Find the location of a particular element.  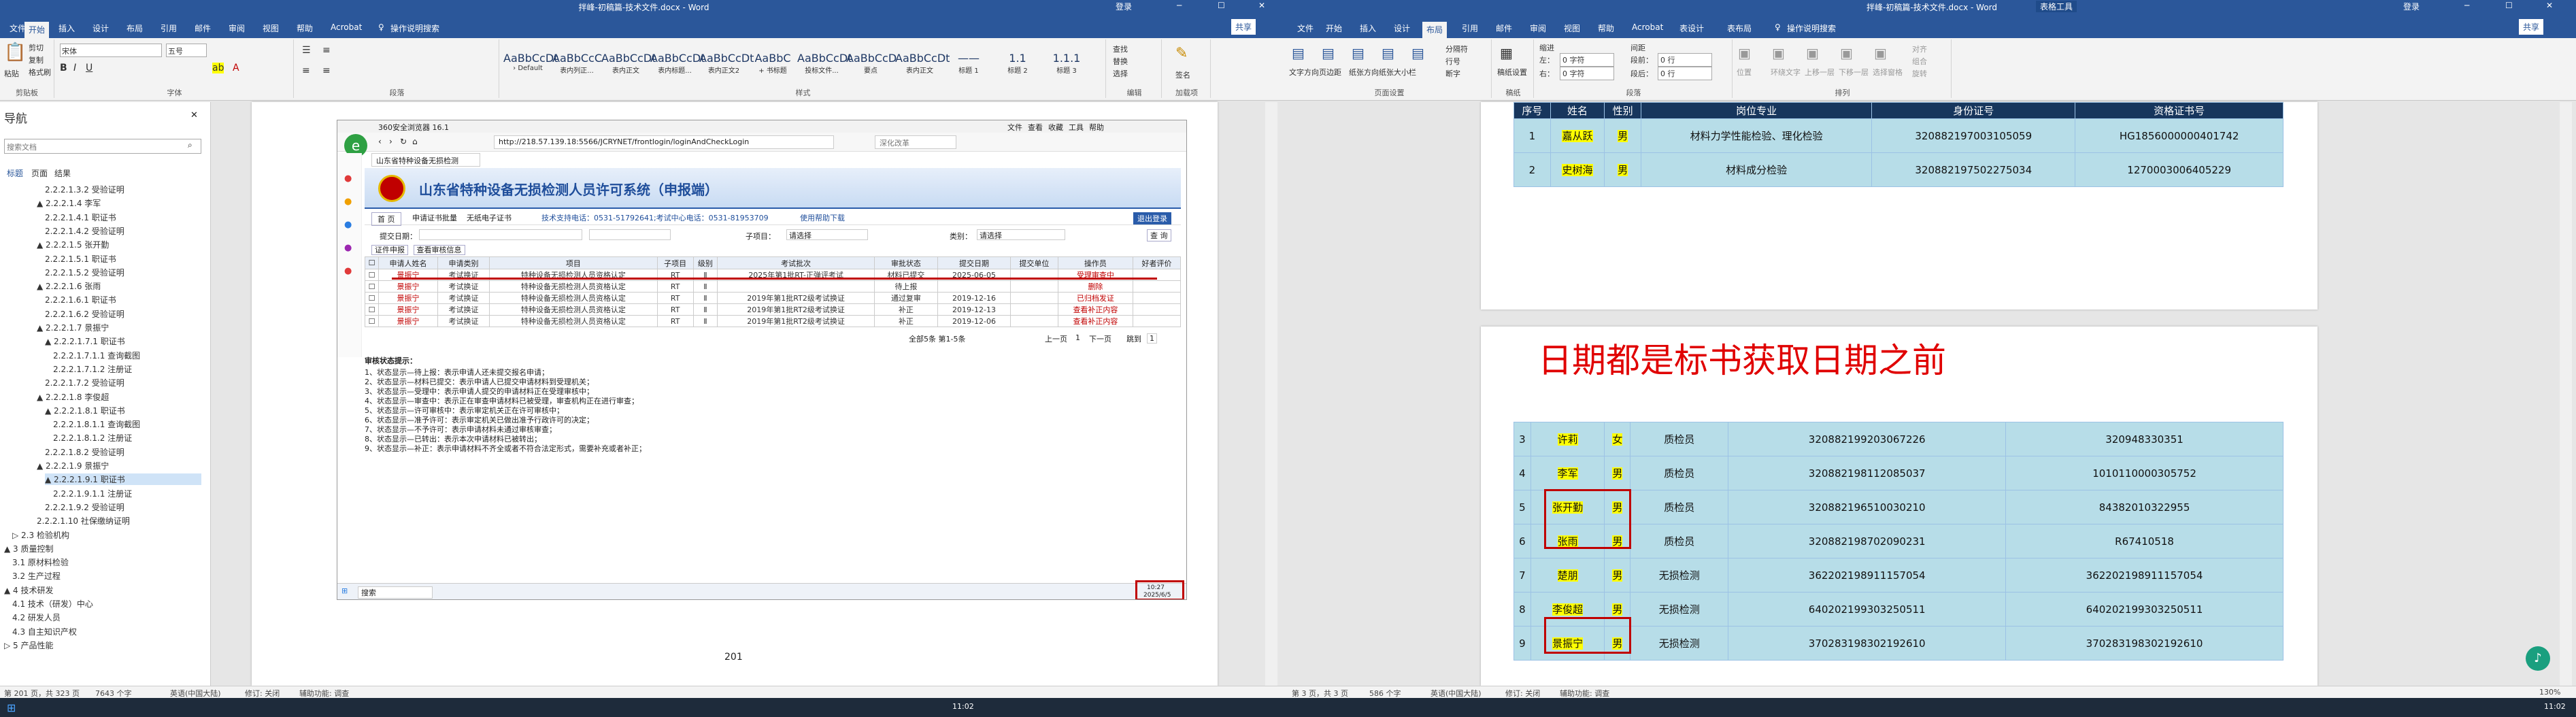

apply-date-input is located at coordinates (500, 234).